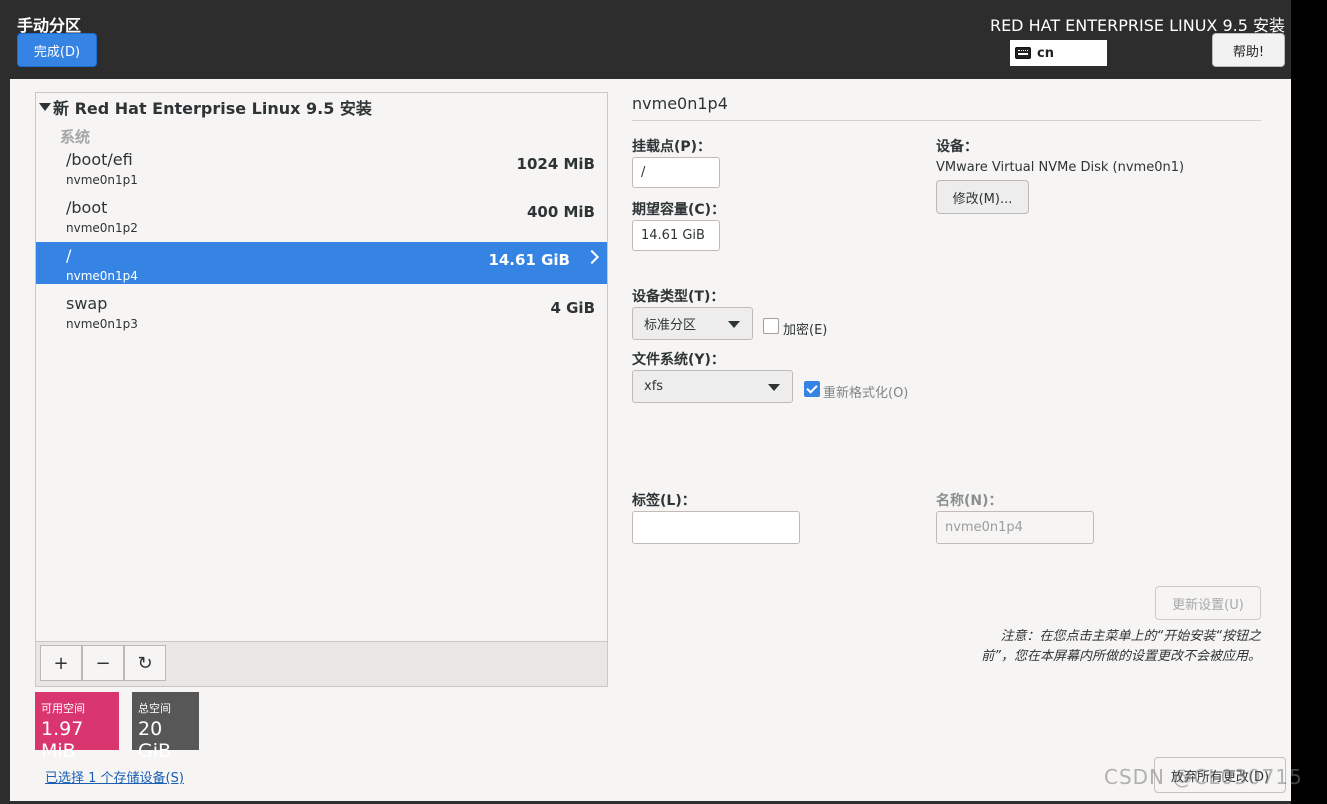  I want to click on keyboard-icon, so click(1023, 53).